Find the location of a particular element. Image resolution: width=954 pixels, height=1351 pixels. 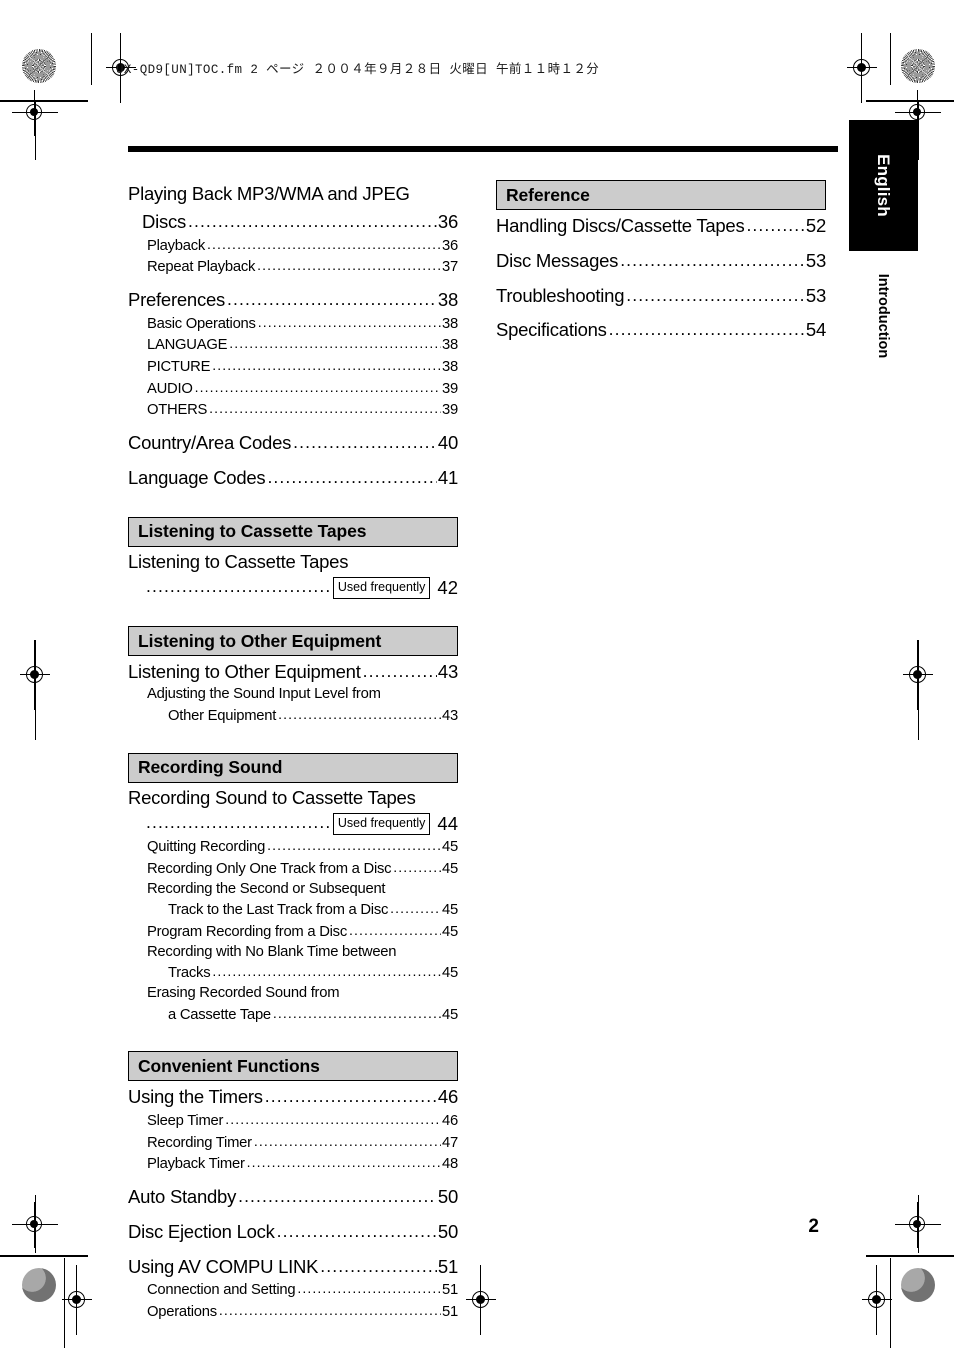

toc-entry-page: 37 is located at coordinates (450, 267).